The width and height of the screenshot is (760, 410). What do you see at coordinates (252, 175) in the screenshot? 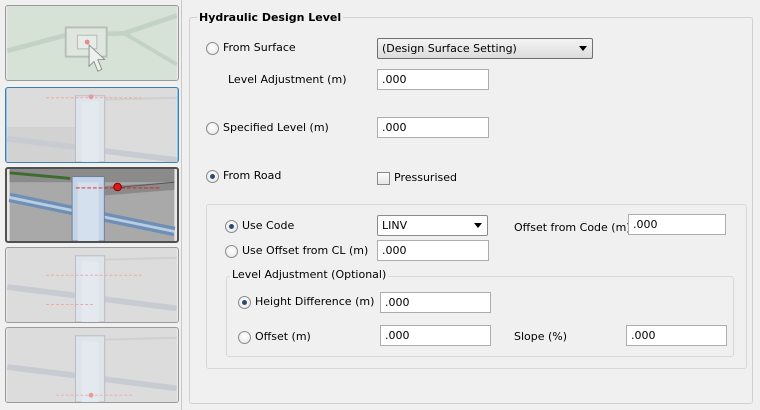
I see `from-road-label: From Road` at bounding box center [252, 175].